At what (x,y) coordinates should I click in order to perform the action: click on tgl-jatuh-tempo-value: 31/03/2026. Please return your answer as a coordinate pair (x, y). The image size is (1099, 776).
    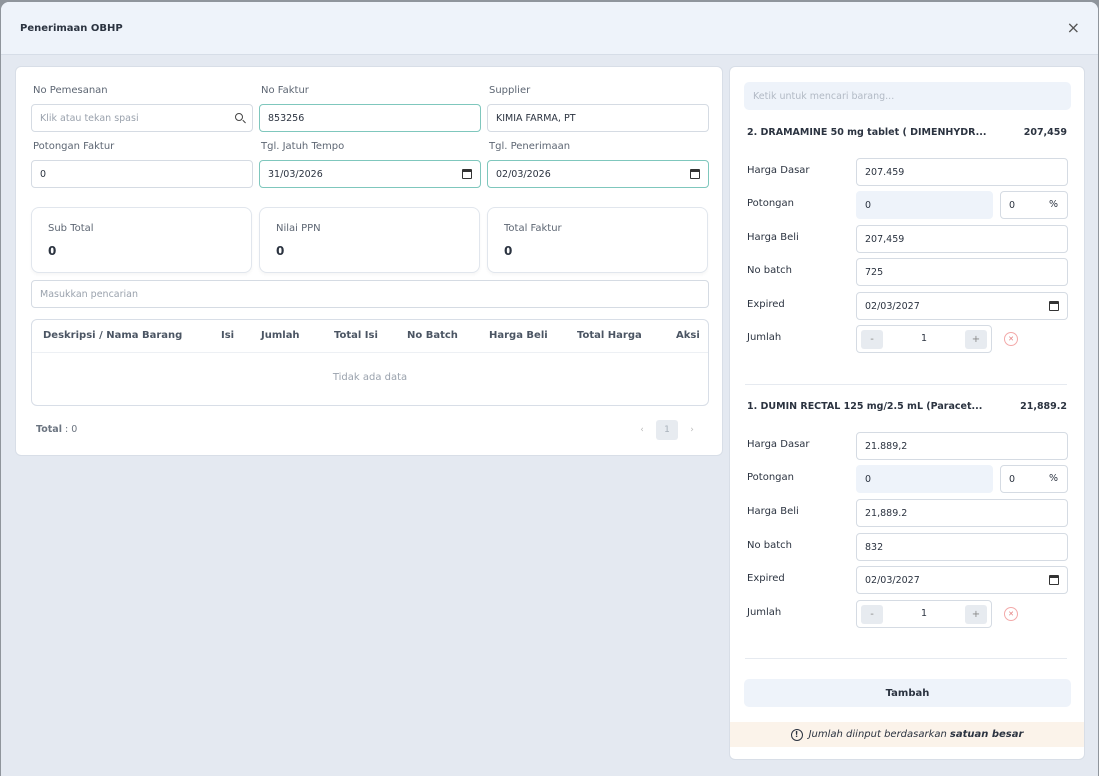
    Looking at the image, I should click on (295, 174).